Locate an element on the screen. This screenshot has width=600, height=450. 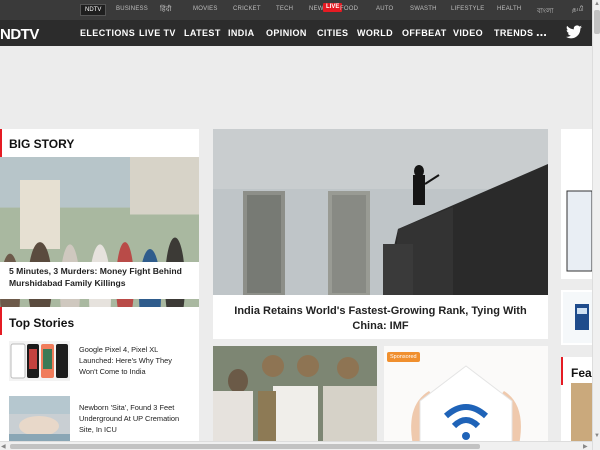
top-stories-title: Top Stories is located at coordinates (42, 323).